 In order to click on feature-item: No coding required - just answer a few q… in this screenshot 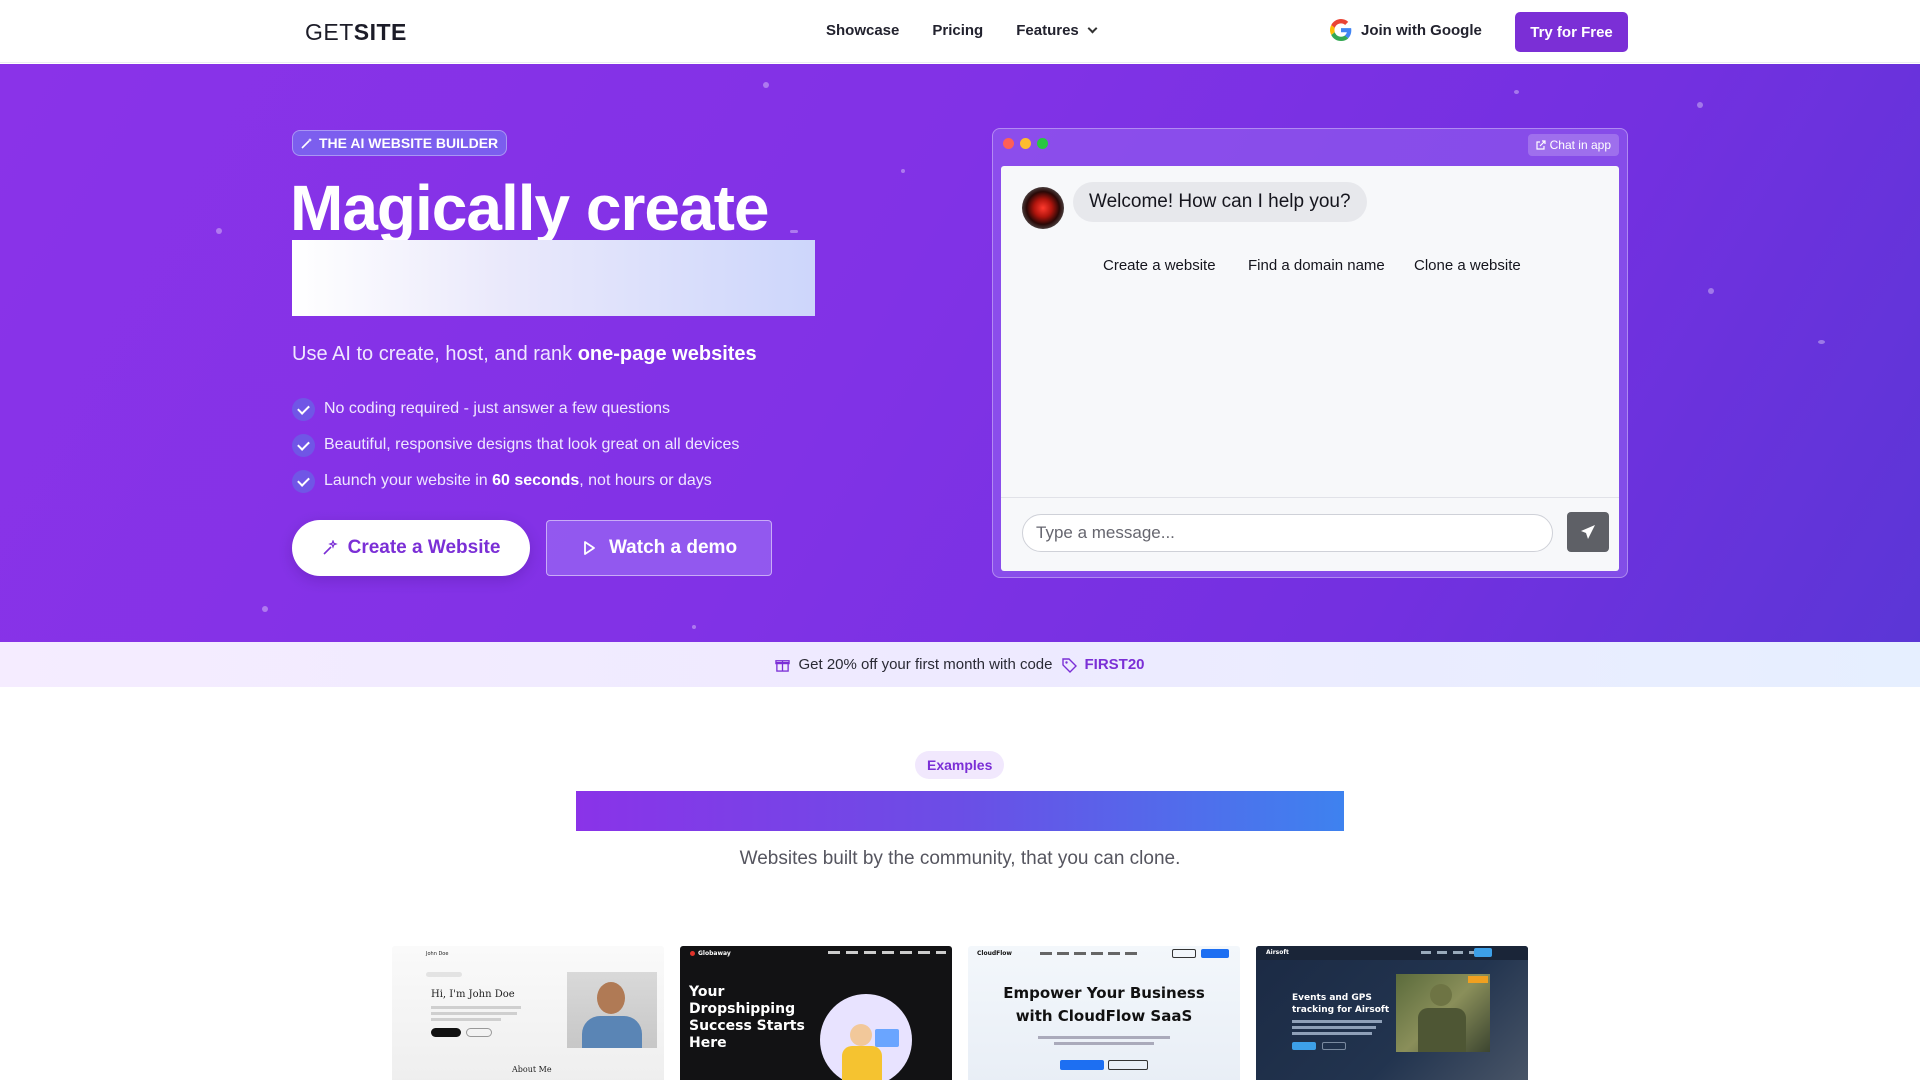, I will do `click(515, 409)`.